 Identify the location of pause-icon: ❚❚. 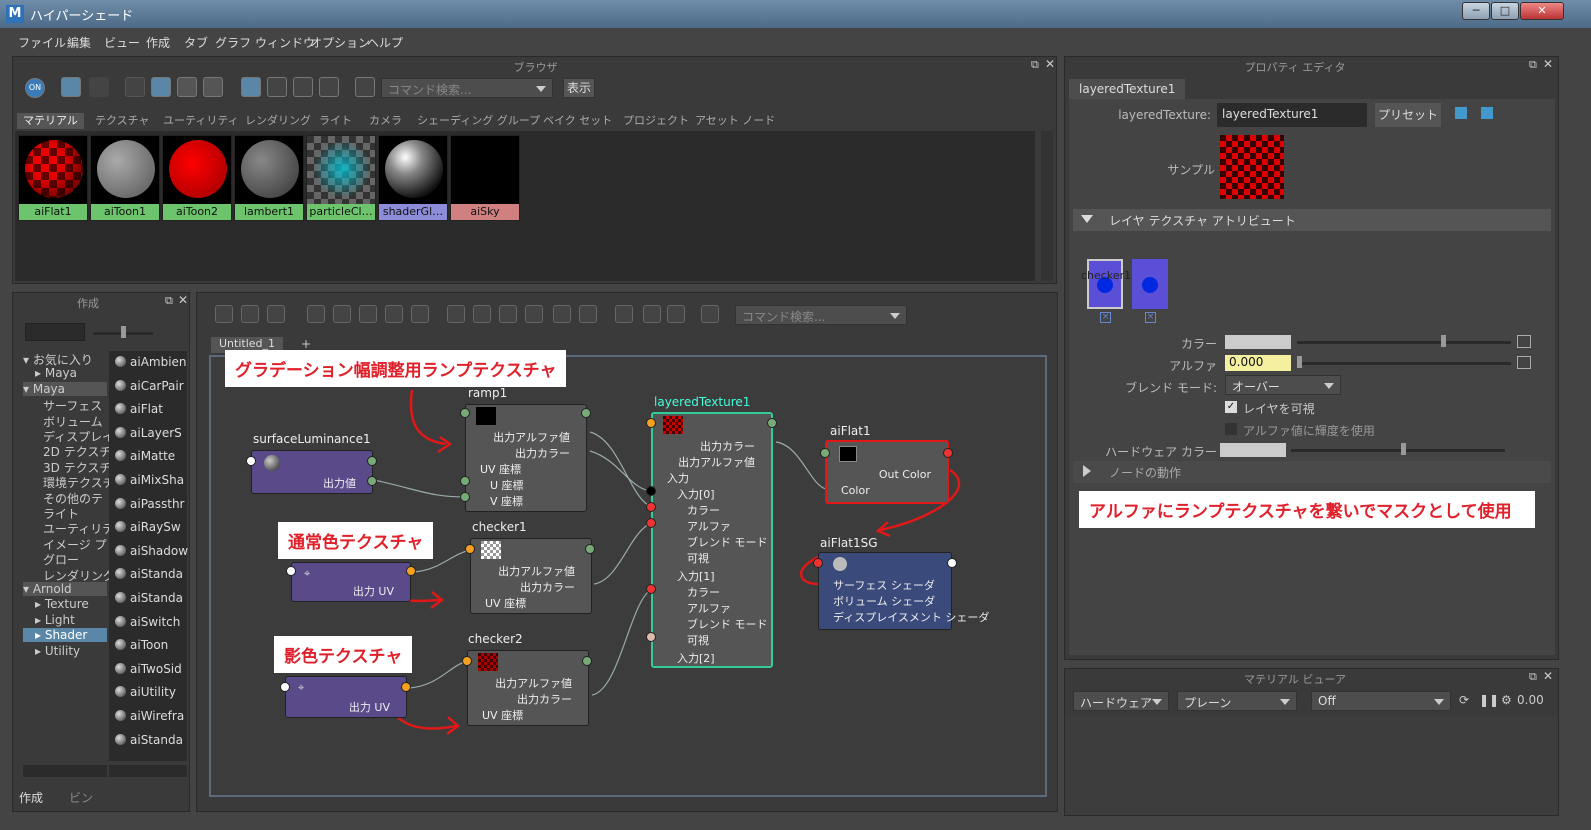
(1489, 700).